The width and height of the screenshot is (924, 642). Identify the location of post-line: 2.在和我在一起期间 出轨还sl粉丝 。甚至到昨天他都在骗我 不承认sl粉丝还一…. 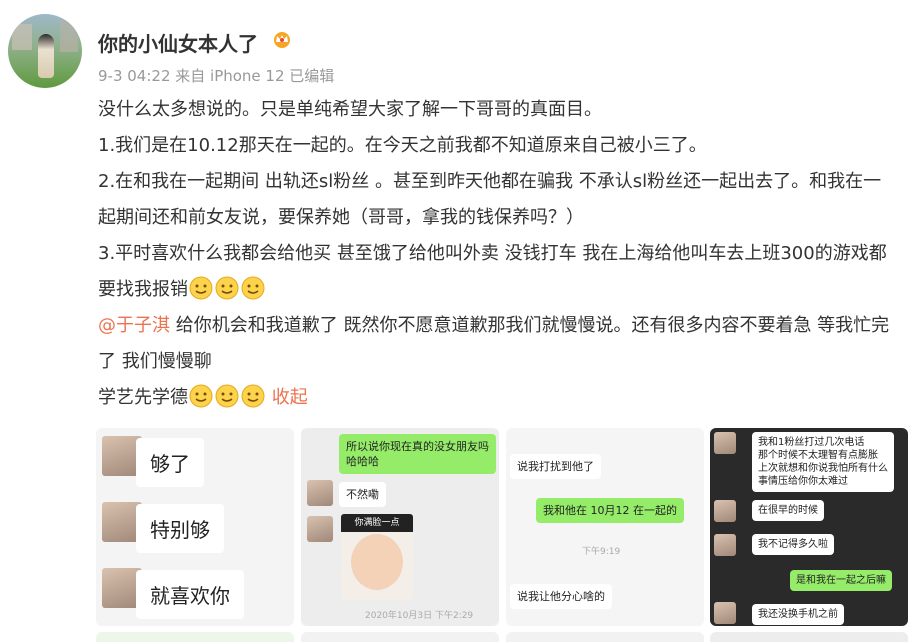
(490, 199).